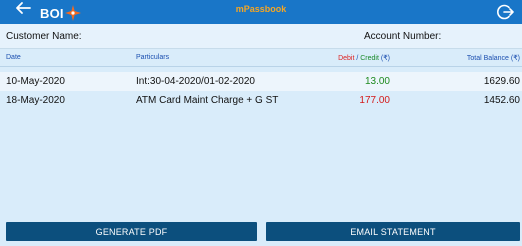  What do you see at coordinates (501, 81) in the screenshot?
I see `transaction-balance: 1629.60` at bounding box center [501, 81].